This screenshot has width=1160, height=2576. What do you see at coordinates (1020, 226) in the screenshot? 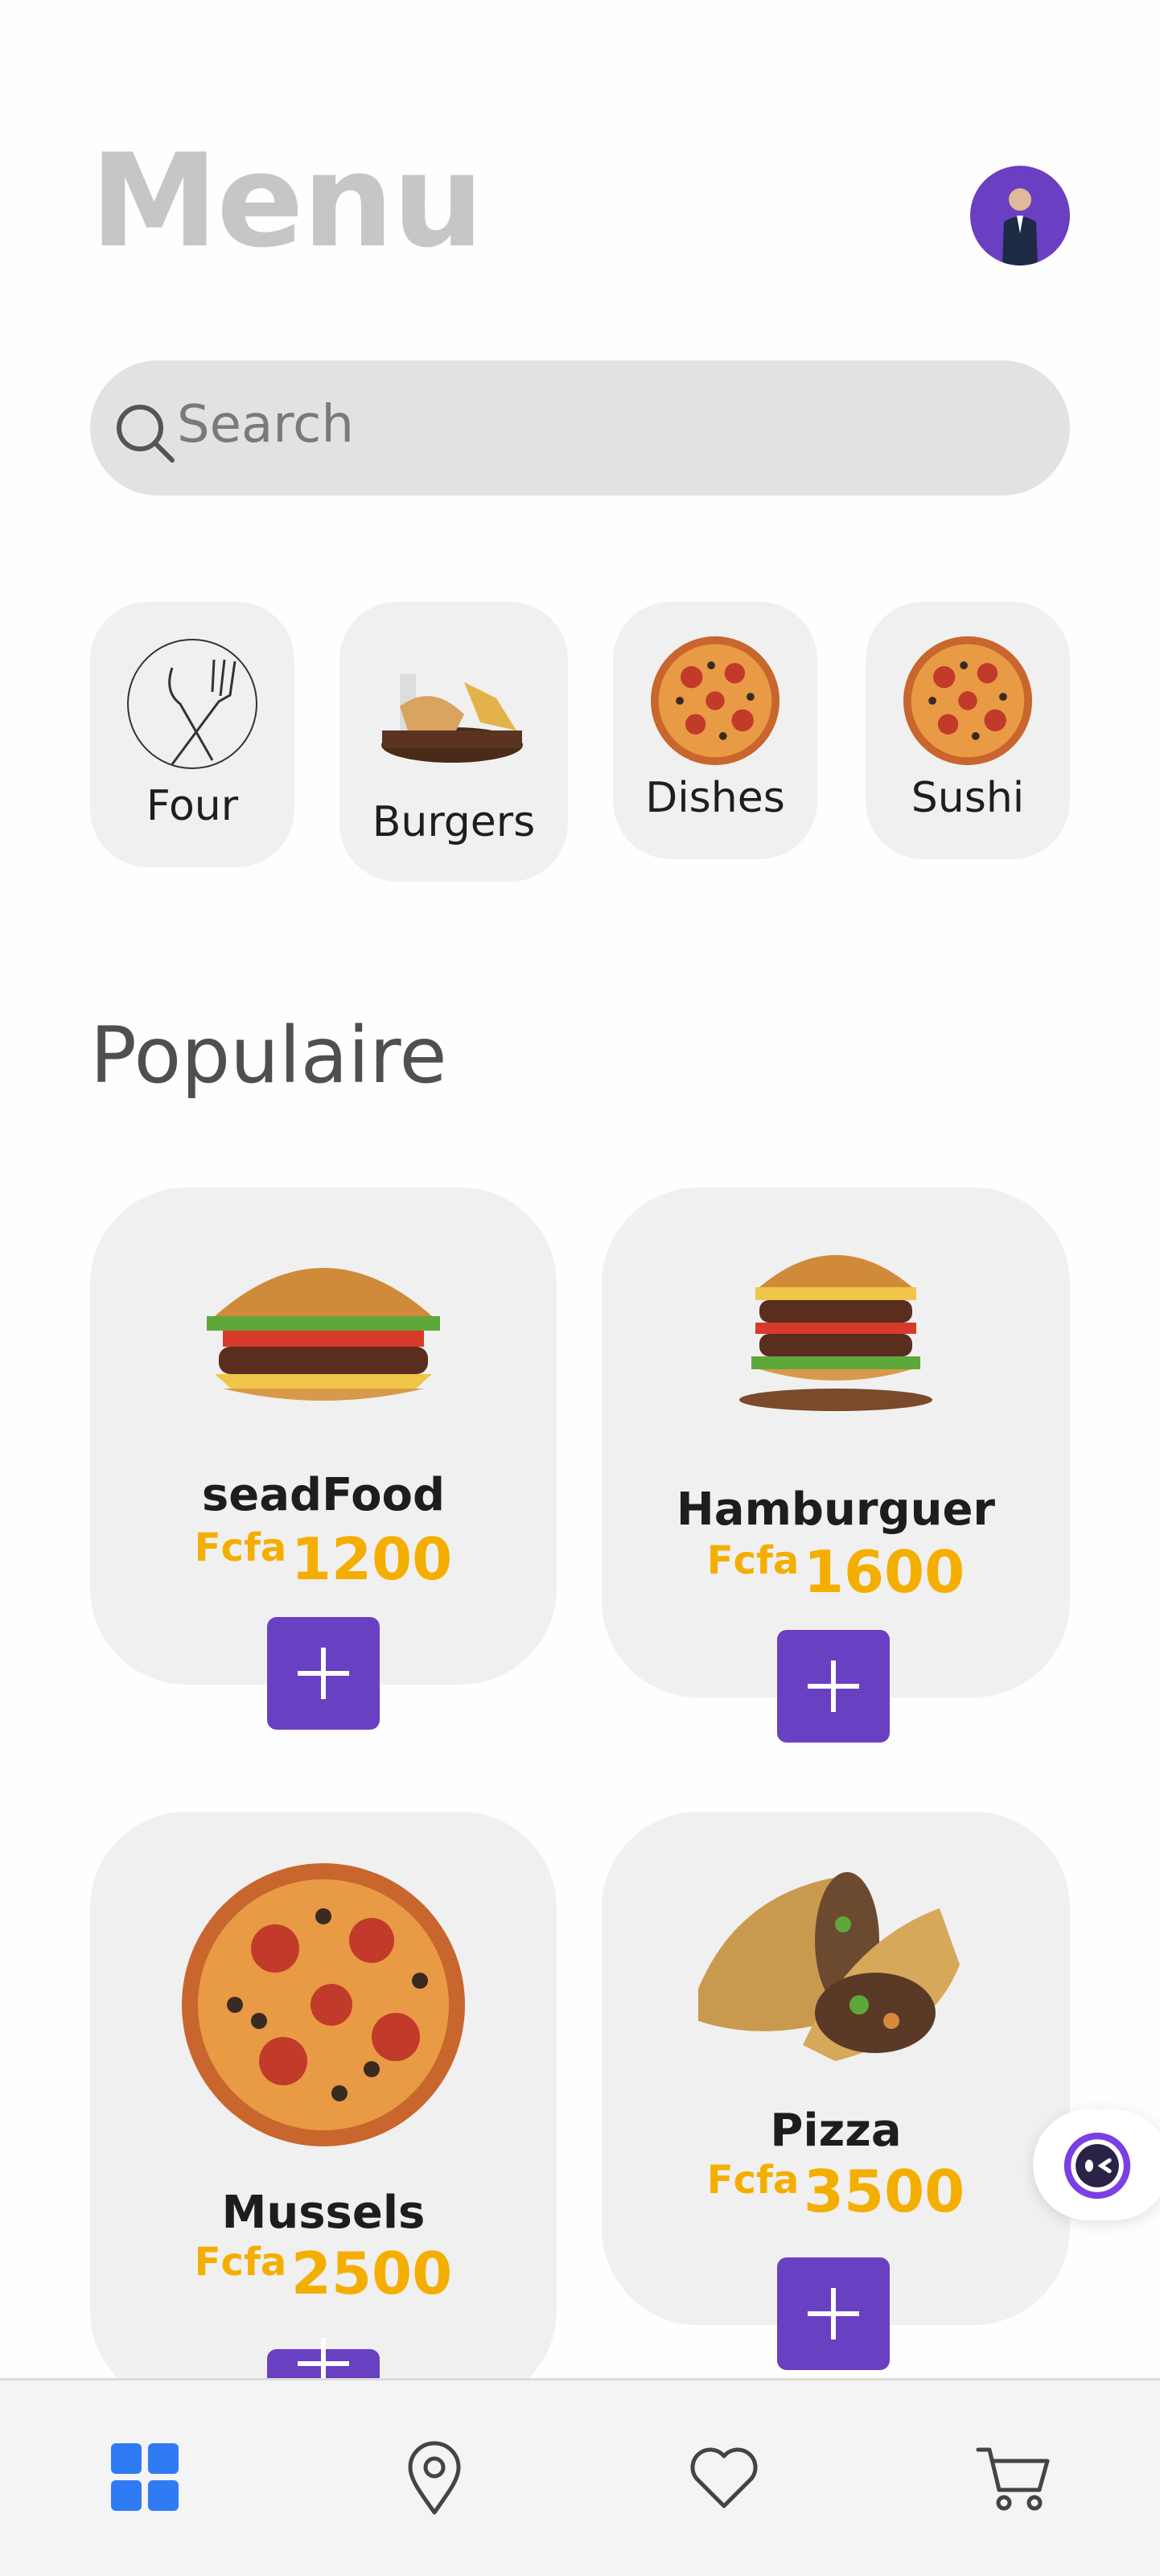
I see `user-photo-icon` at bounding box center [1020, 226].